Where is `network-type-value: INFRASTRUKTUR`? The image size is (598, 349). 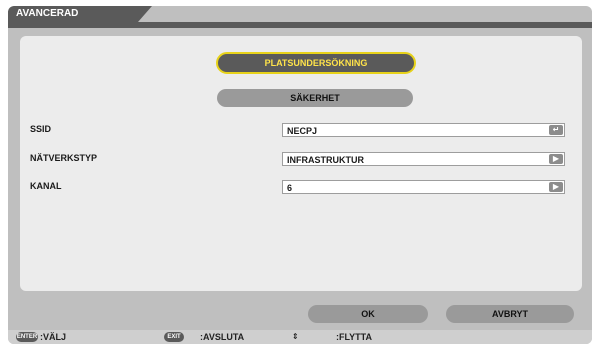
network-type-value: INFRASTRUKTUR is located at coordinates (325, 160).